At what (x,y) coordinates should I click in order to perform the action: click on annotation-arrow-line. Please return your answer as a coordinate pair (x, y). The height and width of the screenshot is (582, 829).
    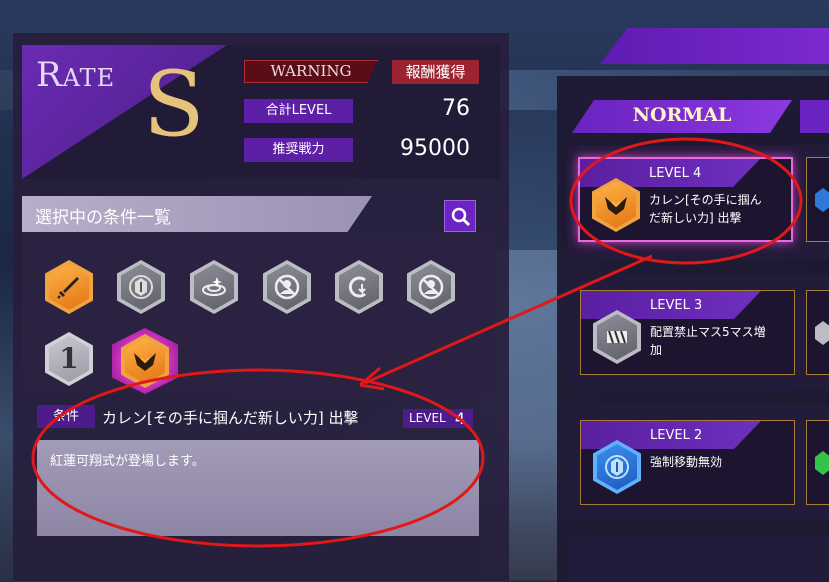
    Looking at the image, I should click on (508, 319).